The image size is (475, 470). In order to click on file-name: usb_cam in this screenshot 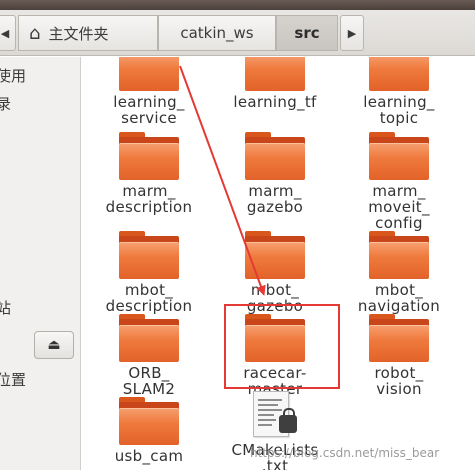, I will do `click(149, 456)`.